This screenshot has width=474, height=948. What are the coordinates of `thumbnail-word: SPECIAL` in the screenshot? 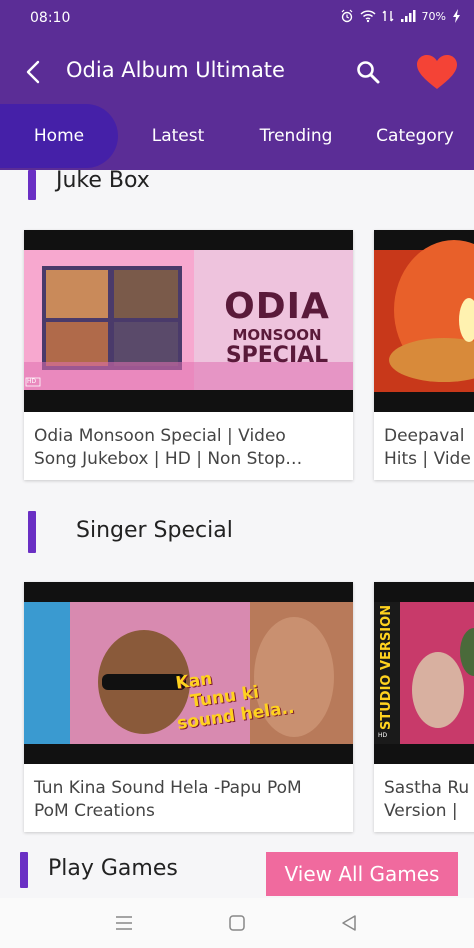 It's located at (277, 355).